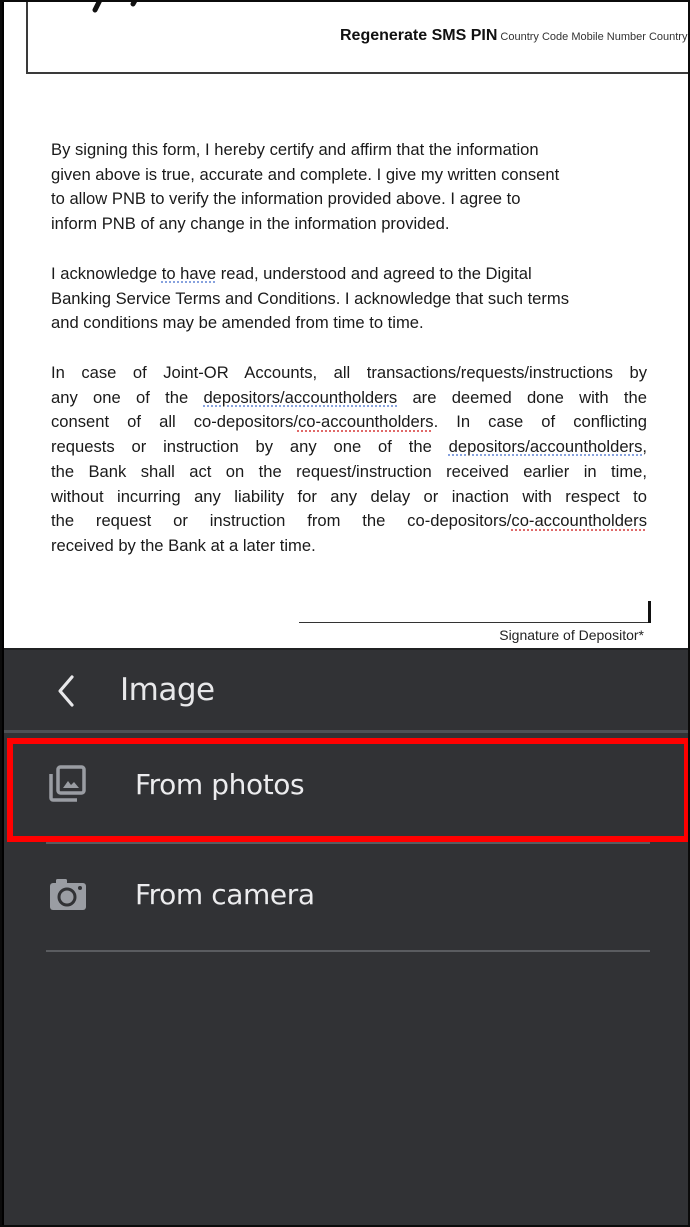  I want to click on photo-library-icon, so click(67, 783).